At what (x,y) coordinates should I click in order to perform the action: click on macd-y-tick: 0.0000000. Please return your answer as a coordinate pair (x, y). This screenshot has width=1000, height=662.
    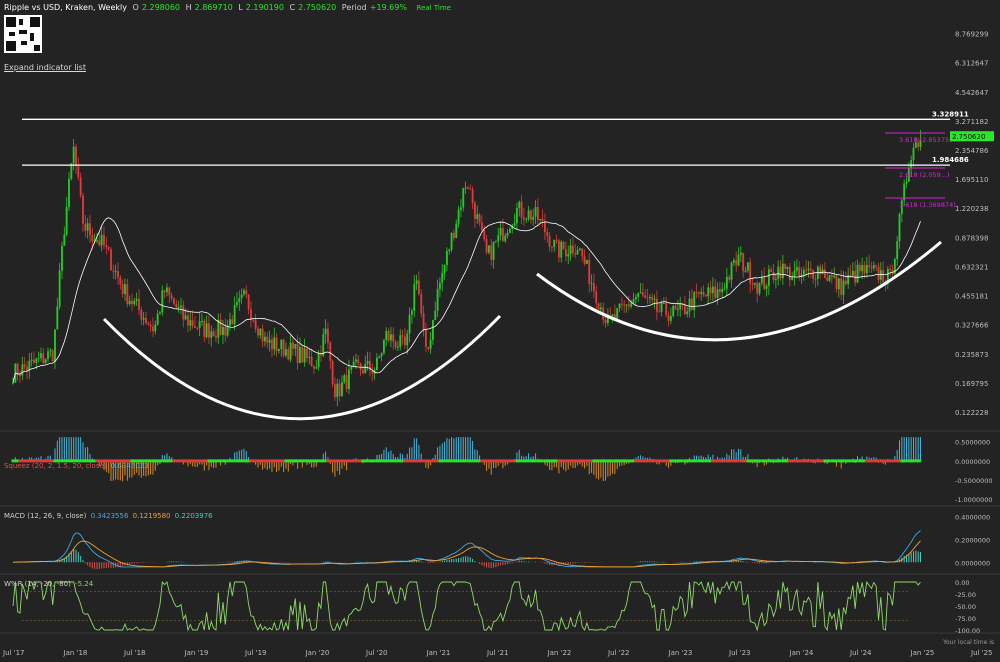
    Looking at the image, I should click on (972, 563).